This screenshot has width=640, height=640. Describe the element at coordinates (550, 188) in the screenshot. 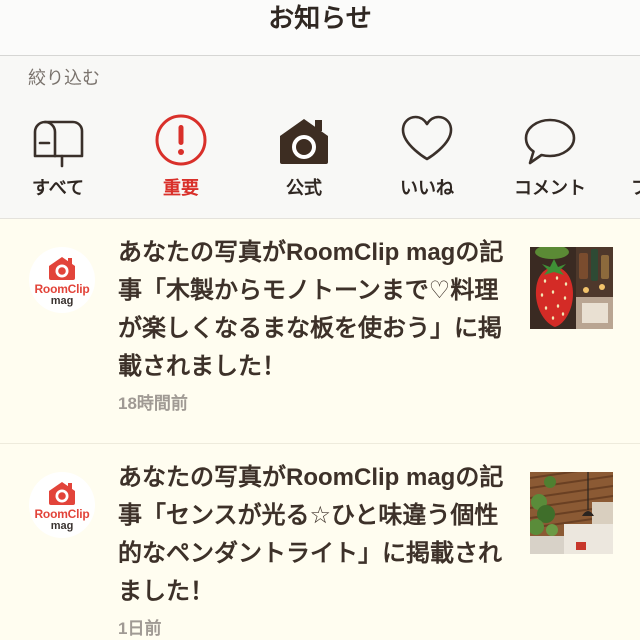

I see `filter-item-label: コメント` at that location.